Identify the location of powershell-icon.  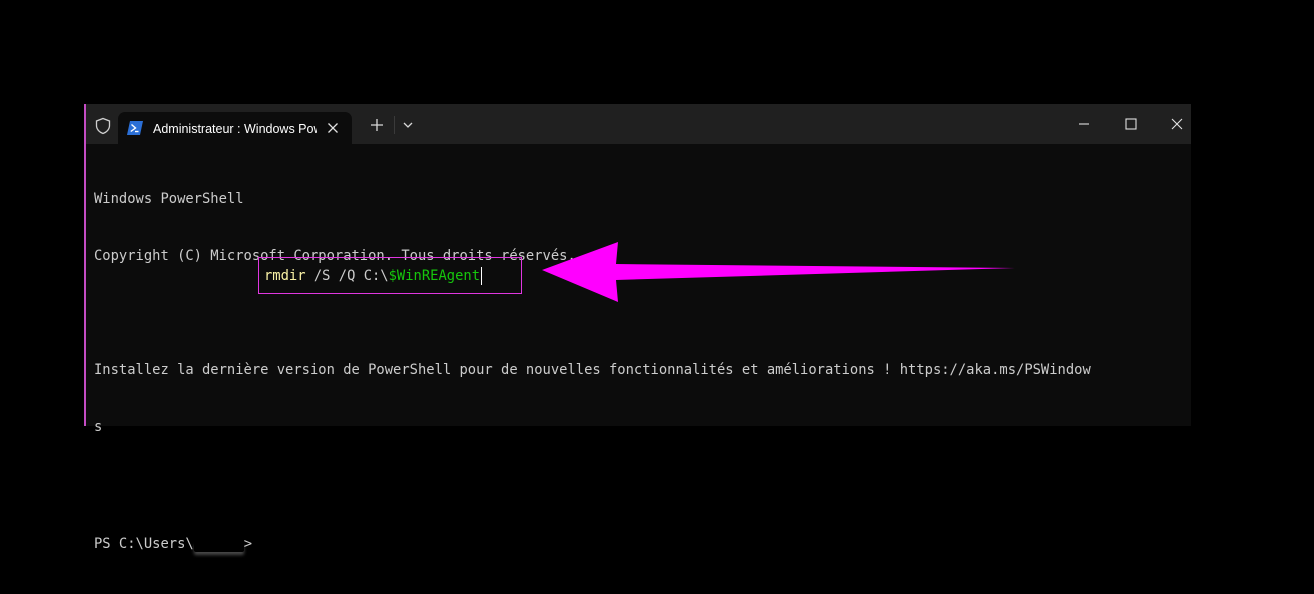
(135, 128).